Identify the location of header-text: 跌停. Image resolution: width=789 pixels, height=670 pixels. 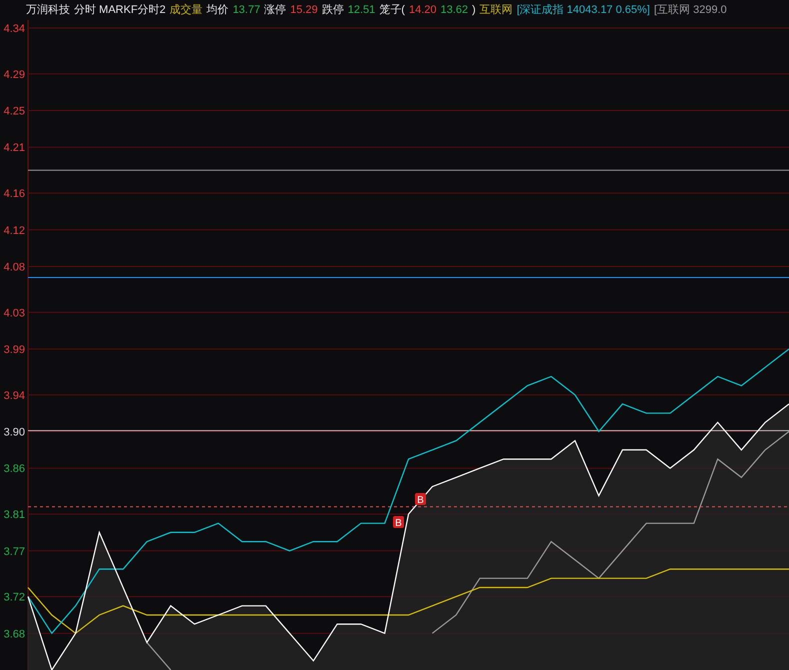
(333, 10).